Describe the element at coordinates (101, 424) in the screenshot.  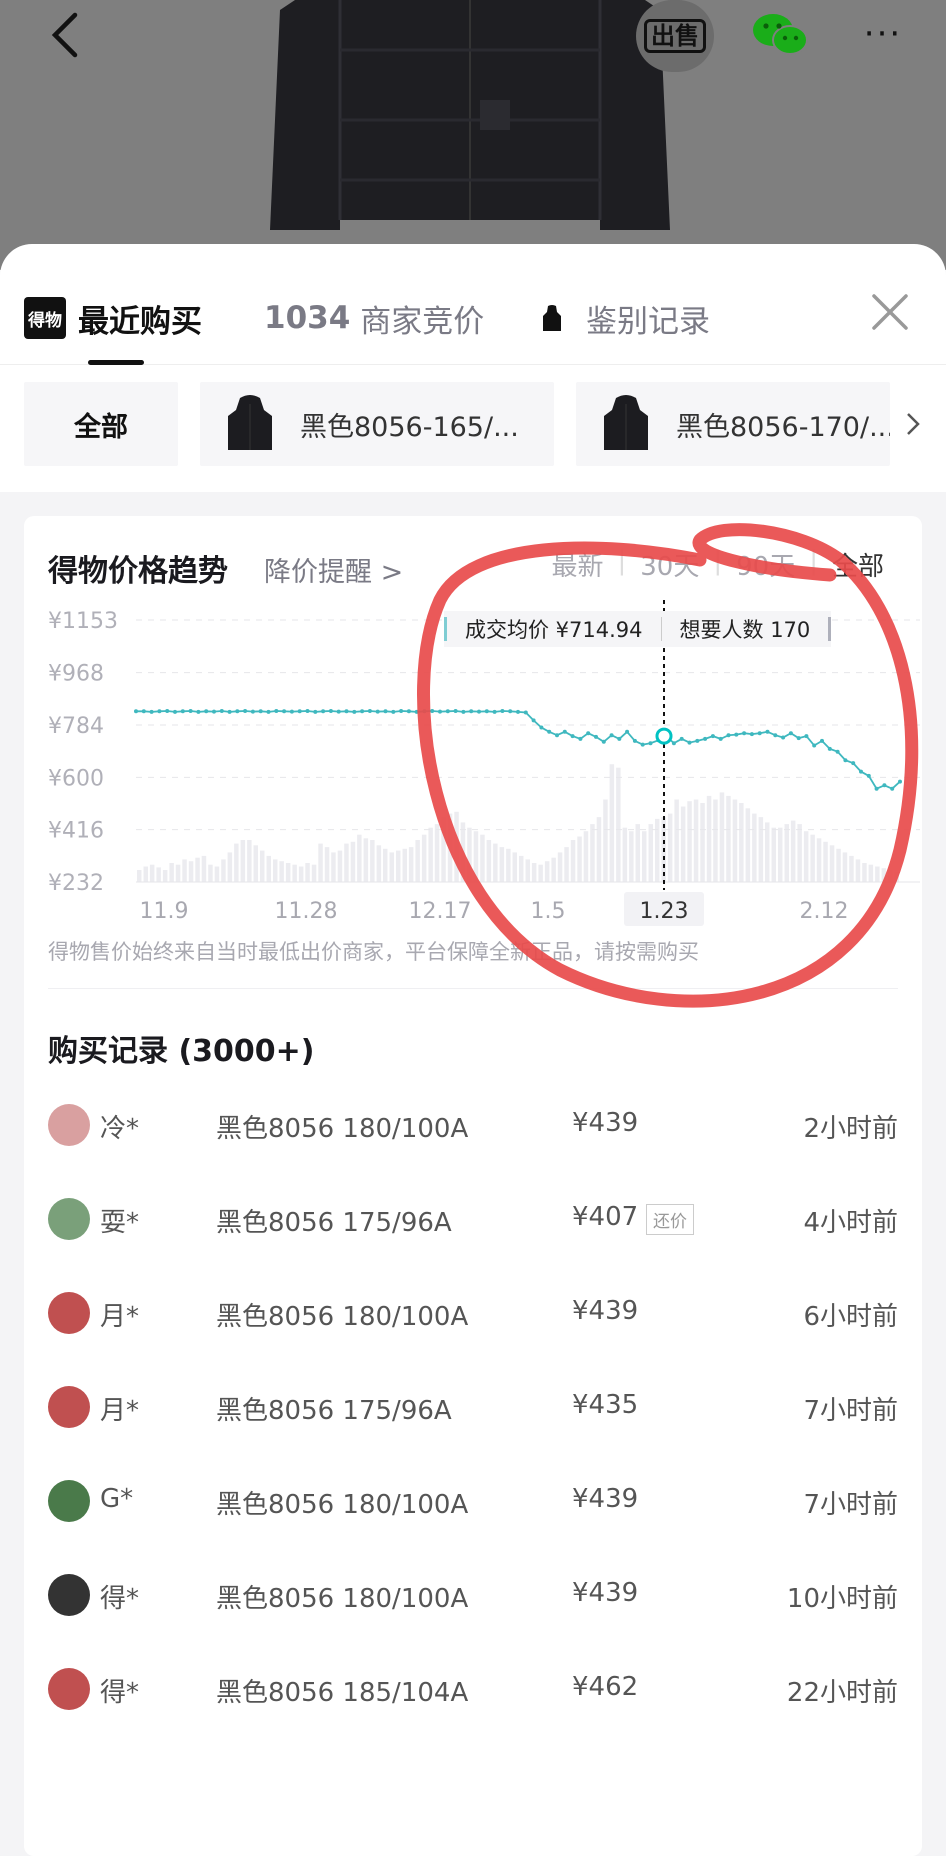
I see `filter-chip-all: 全部` at that location.